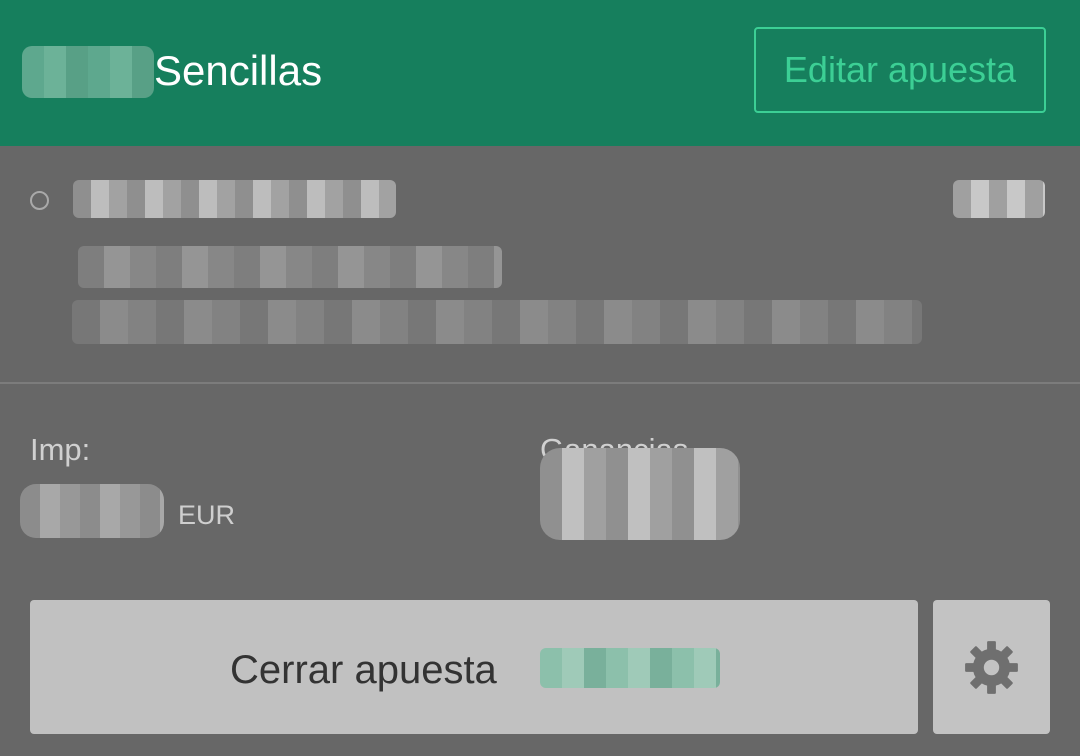  What do you see at coordinates (238, 70) in the screenshot?
I see `bet-type-title: Sencillas` at bounding box center [238, 70].